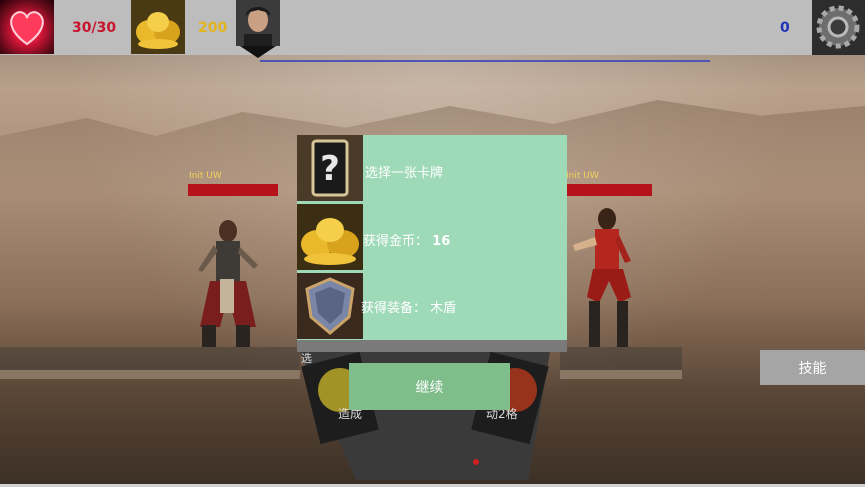  What do you see at coordinates (485, 61) in the screenshot?
I see `turn-progress-line` at bounding box center [485, 61].